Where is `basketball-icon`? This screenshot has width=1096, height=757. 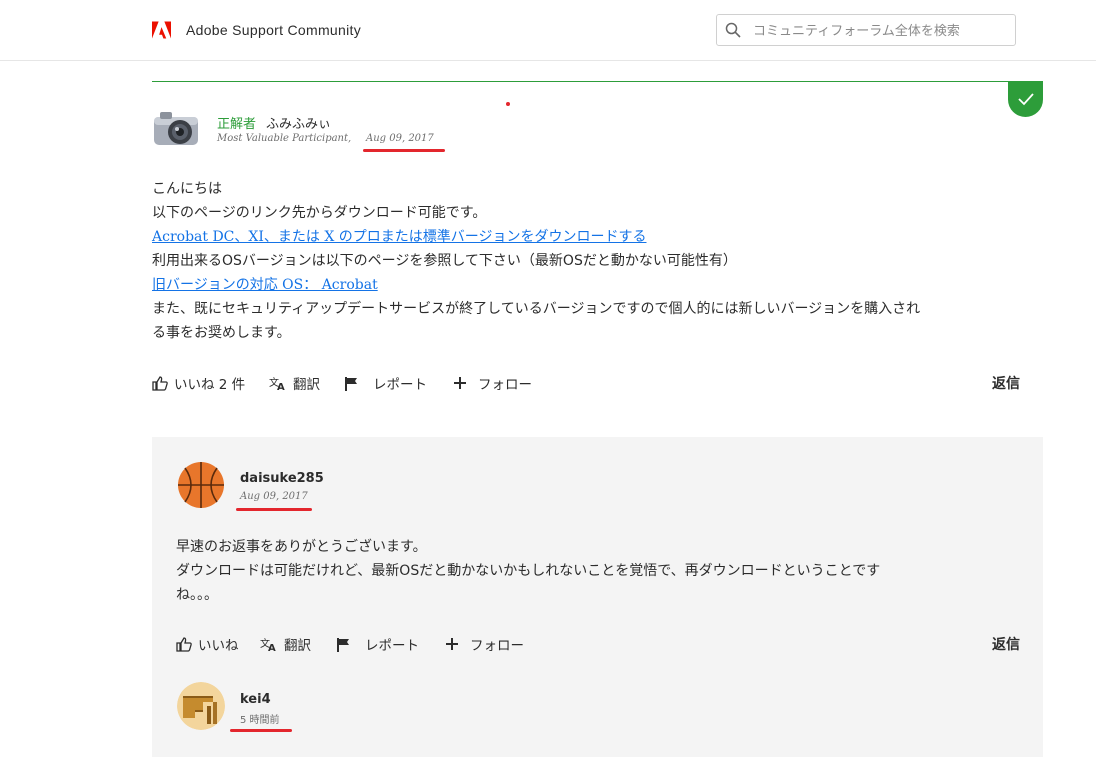 basketball-icon is located at coordinates (201, 485).